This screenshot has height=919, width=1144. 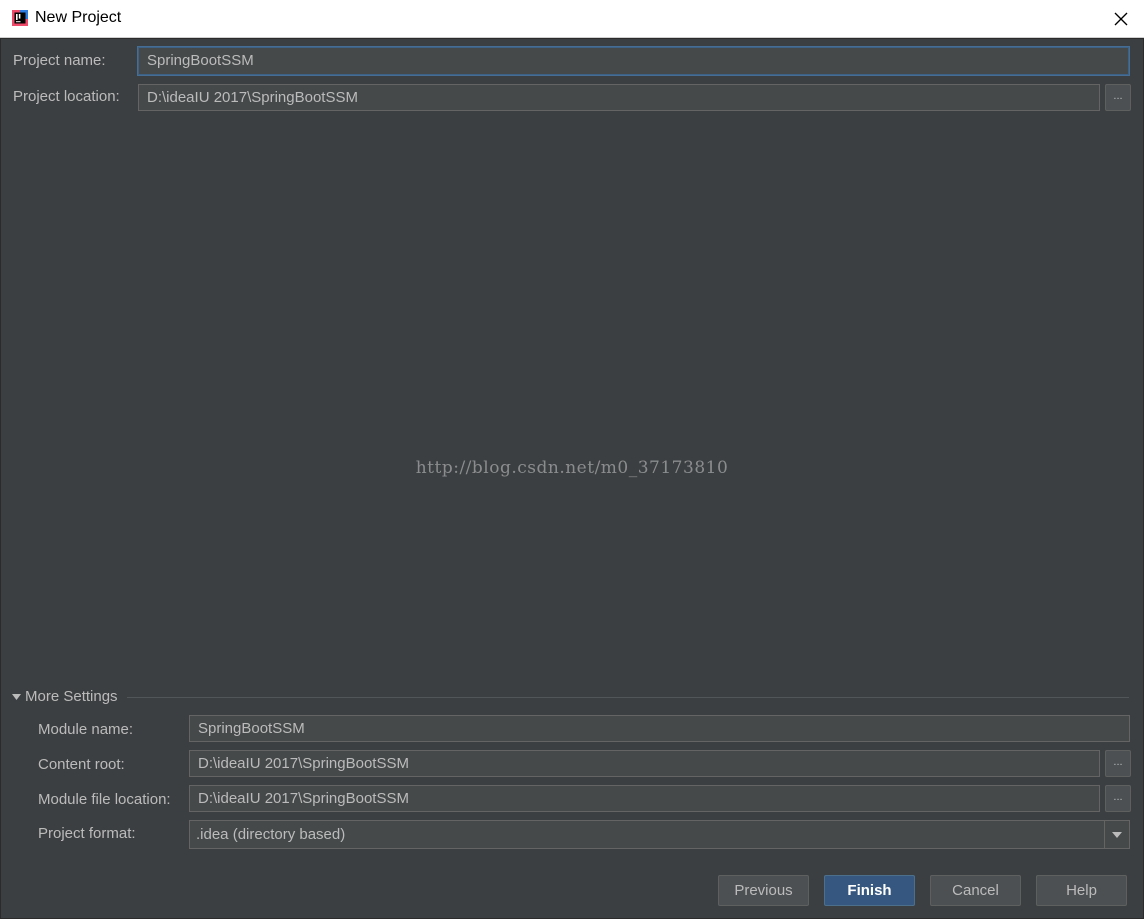 What do you see at coordinates (628, 697) in the screenshot?
I see `more-settings-separator` at bounding box center [628, 697].